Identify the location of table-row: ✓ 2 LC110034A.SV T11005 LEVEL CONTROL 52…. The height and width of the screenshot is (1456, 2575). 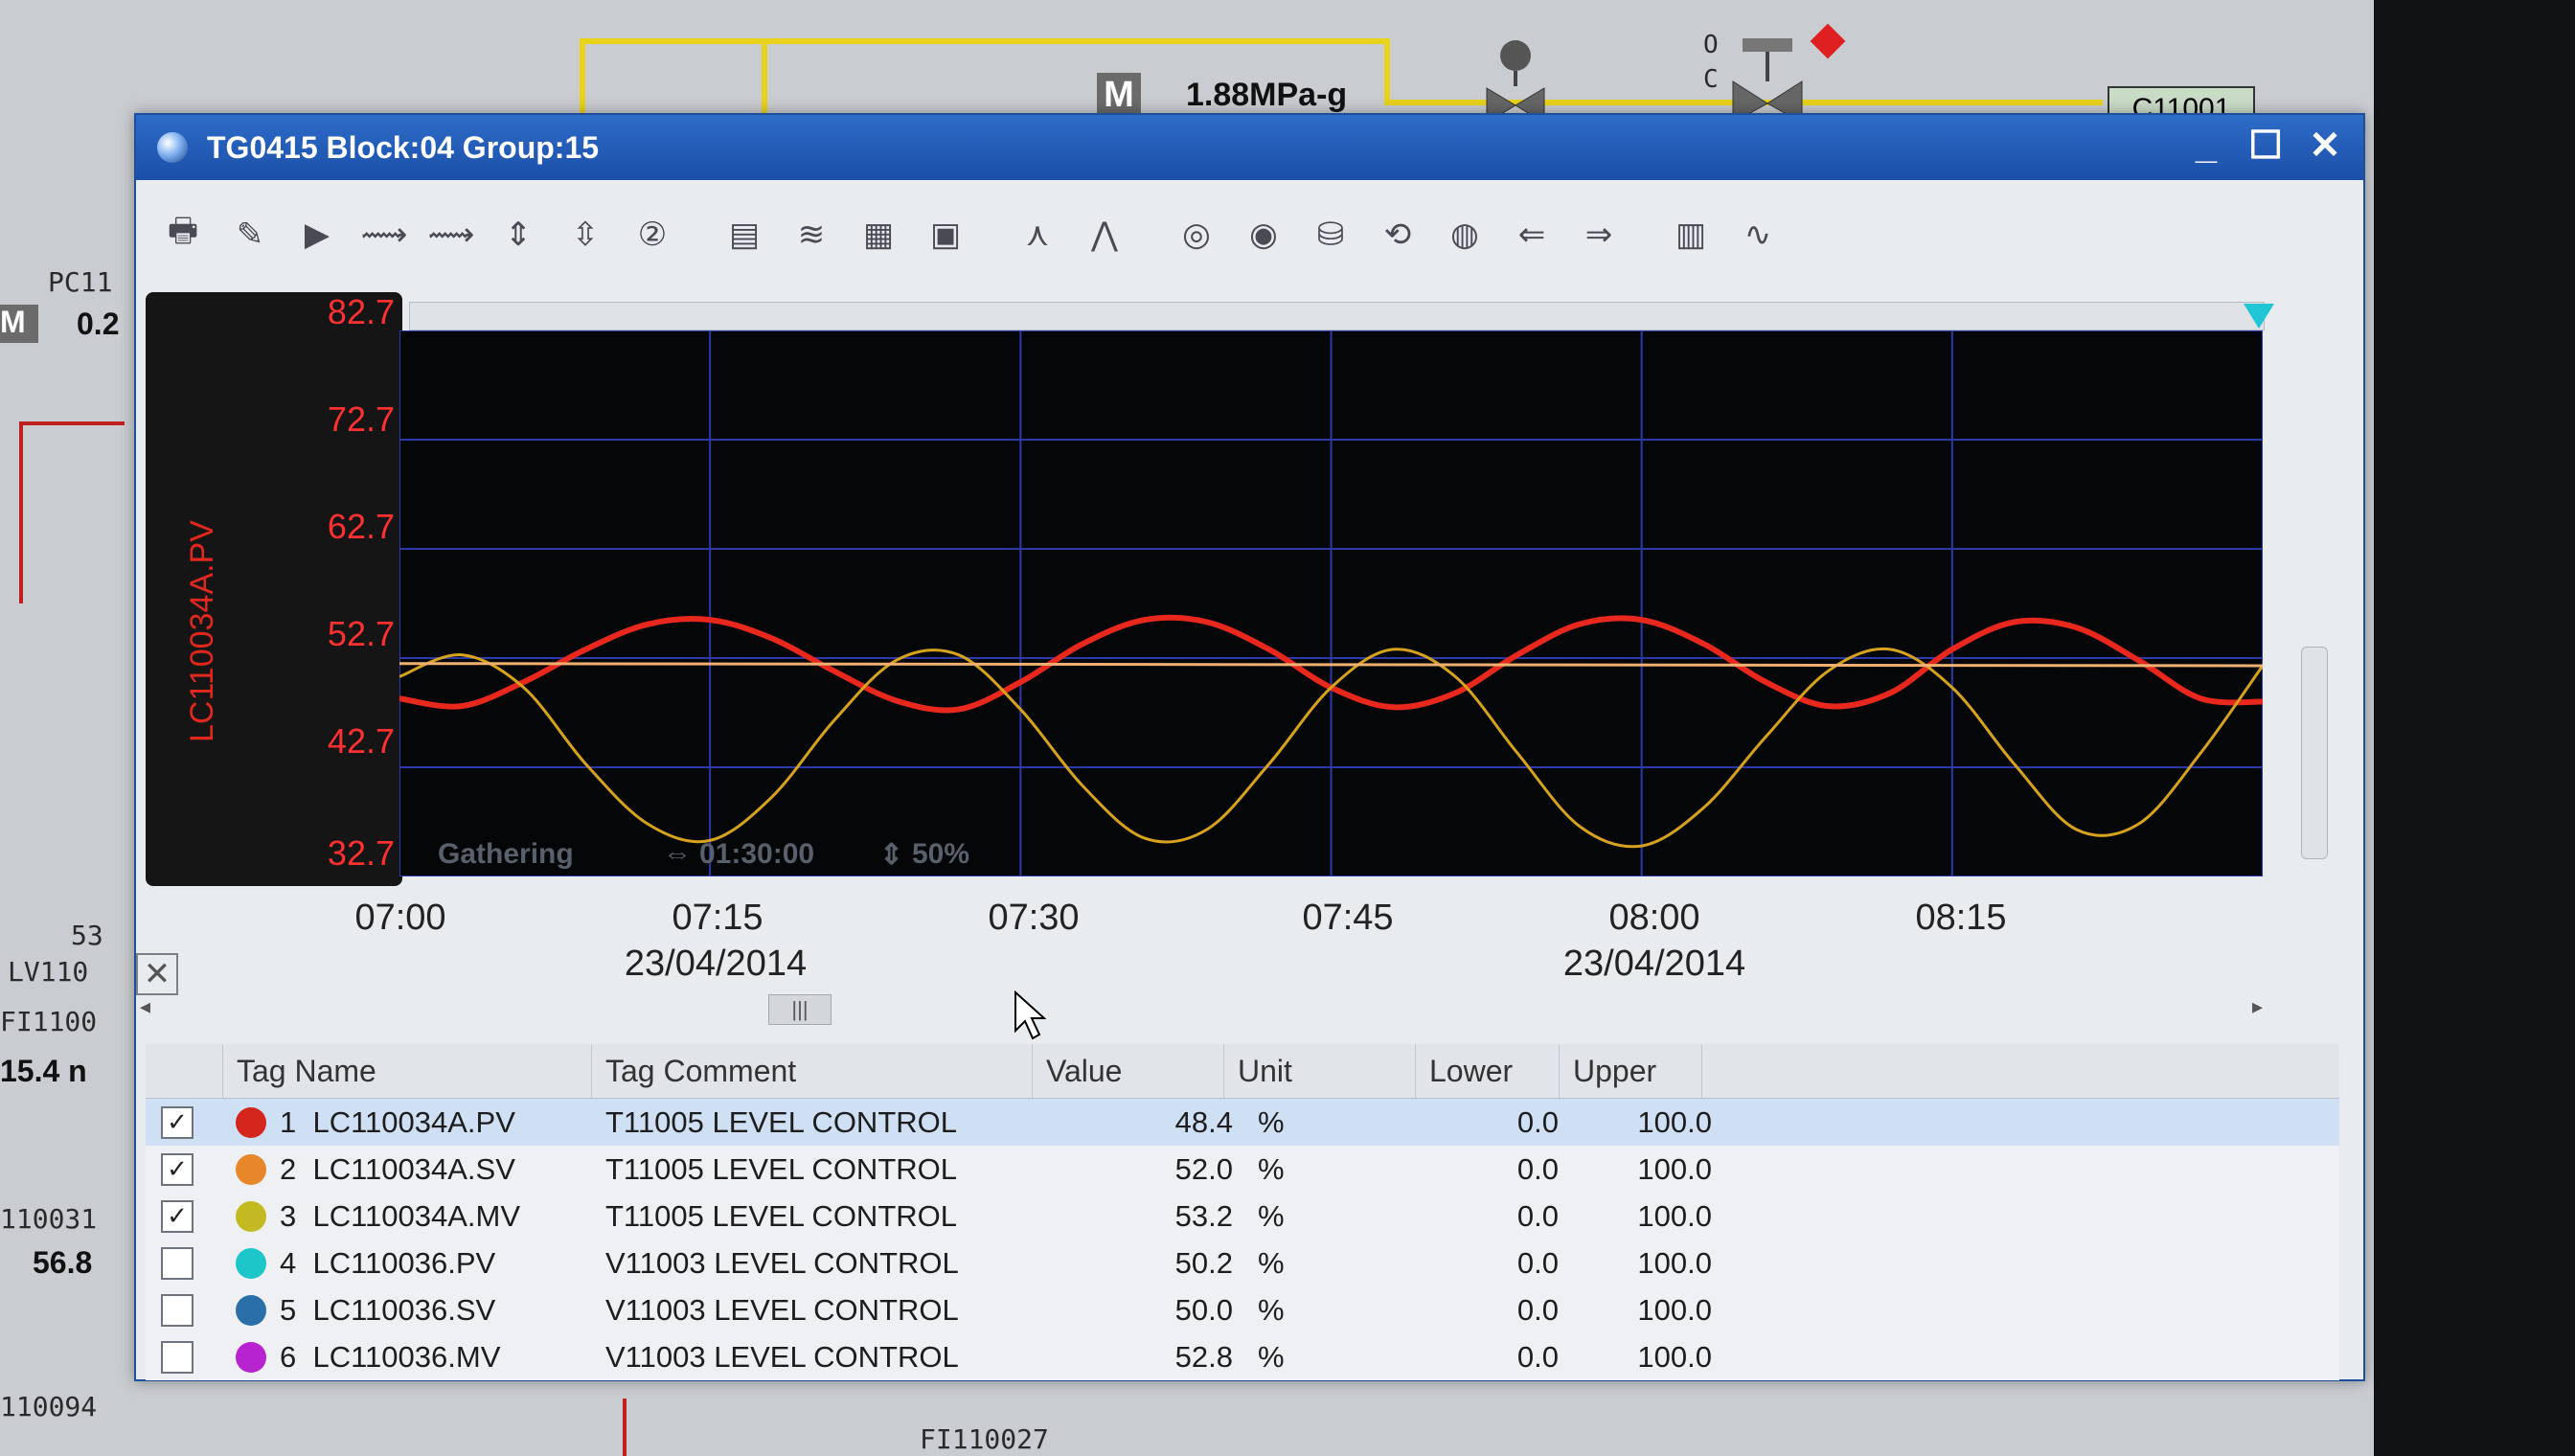
(1242, 1169).